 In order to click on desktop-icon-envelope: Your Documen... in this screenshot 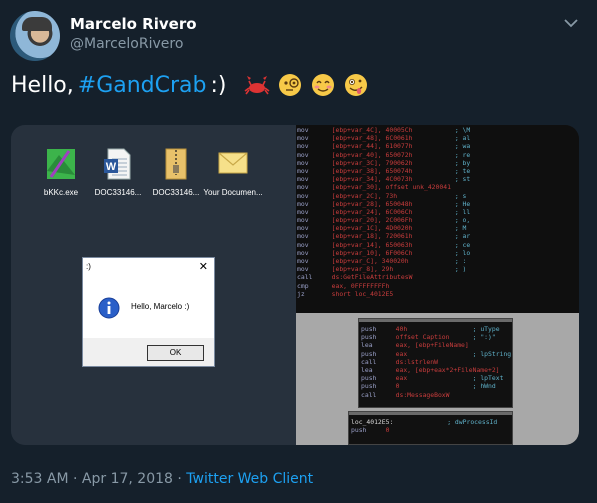, I will do `click(233, 172)`.